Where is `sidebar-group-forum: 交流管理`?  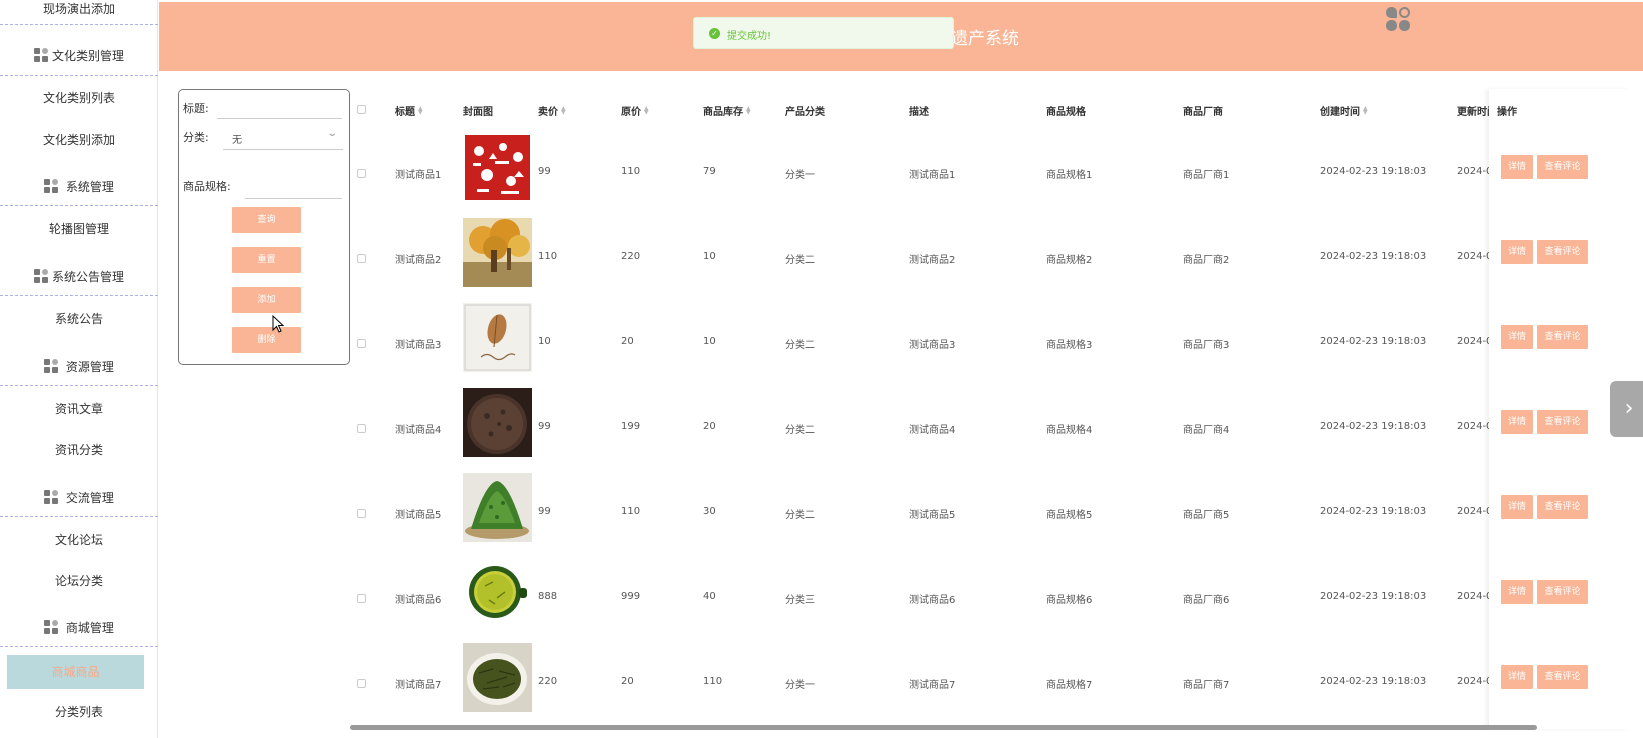
sidebar-group-forum: 交流管理 is located at coordinates (79, 498).